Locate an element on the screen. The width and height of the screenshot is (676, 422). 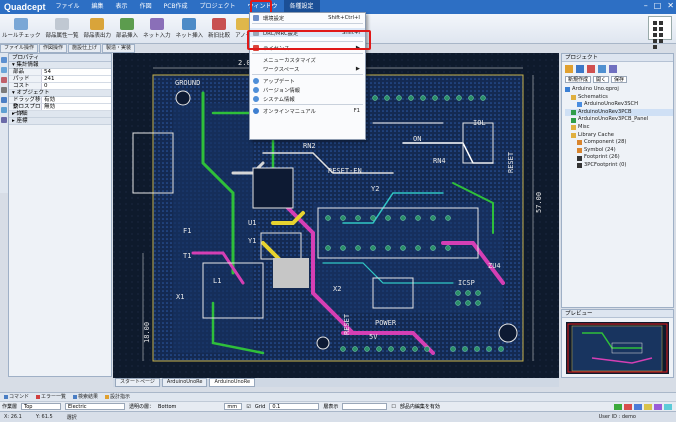
grid-label: Grid is located at coordinates (260, 406).